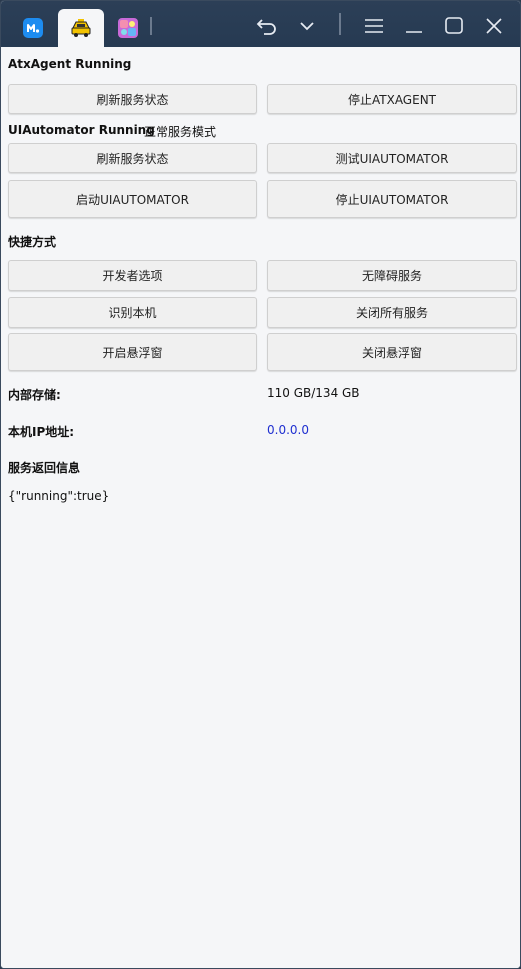 The image size is (521, 969). I want to click on uia-mode-text: 正常服务模式, so click(180, 132).